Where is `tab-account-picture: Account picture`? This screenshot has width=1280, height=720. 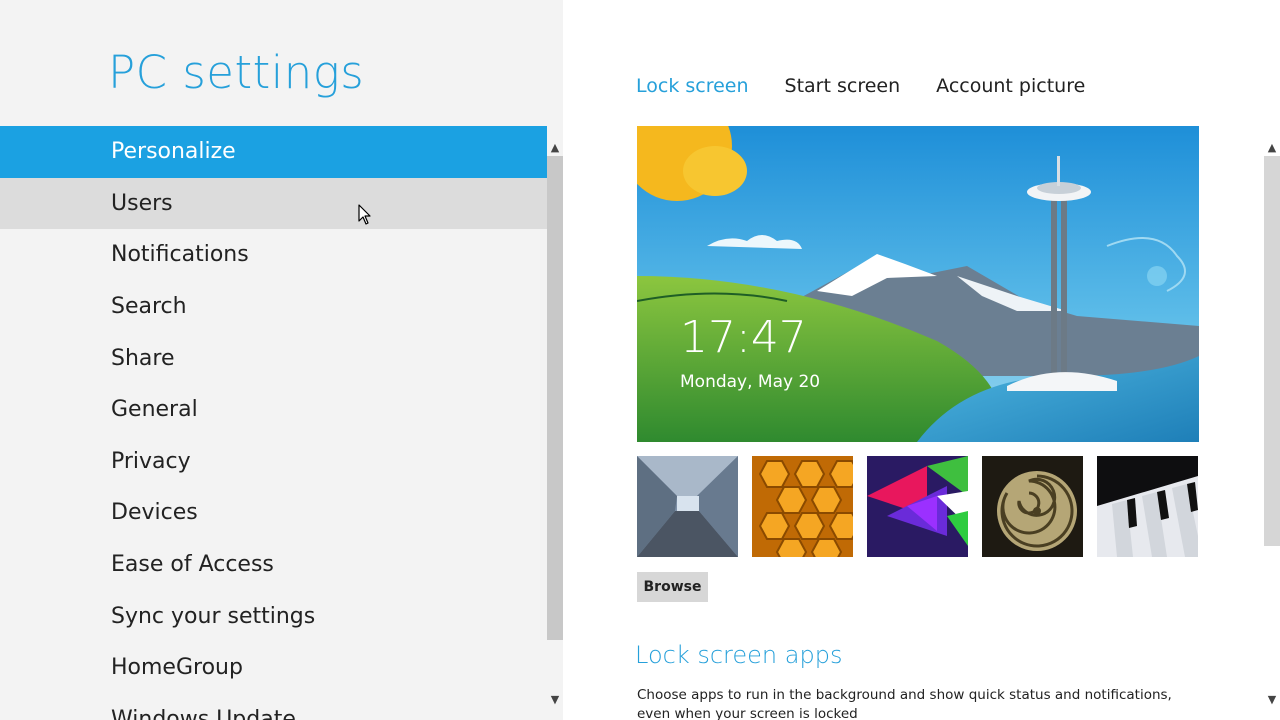
tab-account-picture: Account picture is located at coordinates (1010, 86).